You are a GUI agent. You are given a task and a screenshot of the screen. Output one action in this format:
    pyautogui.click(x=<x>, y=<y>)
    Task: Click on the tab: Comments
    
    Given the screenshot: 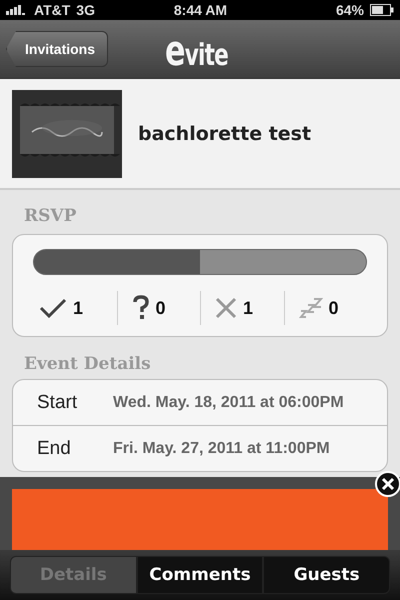 What is the action you would take?
    pyautogui.click(x=200, y=575)
    